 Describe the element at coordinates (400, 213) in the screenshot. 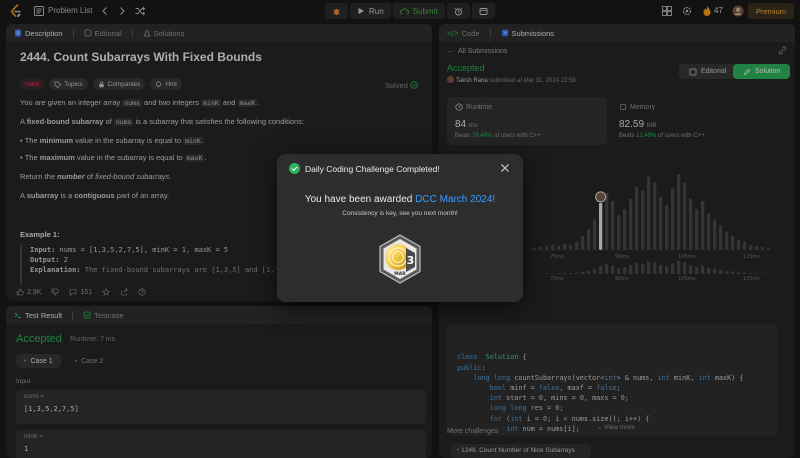

I see `modal-subtitle: Consistency is key, see you next month!` at that location.